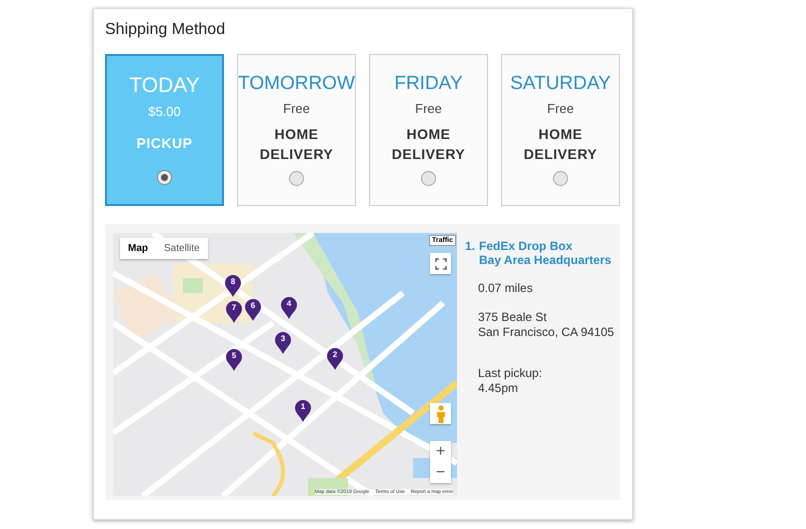 Image resolution: width=806 pixels, height=529 pixels. Describe the element at coordinates (546, 332) in the screenshot. I see `address-line: San Francisco, CA 94105` at that location.